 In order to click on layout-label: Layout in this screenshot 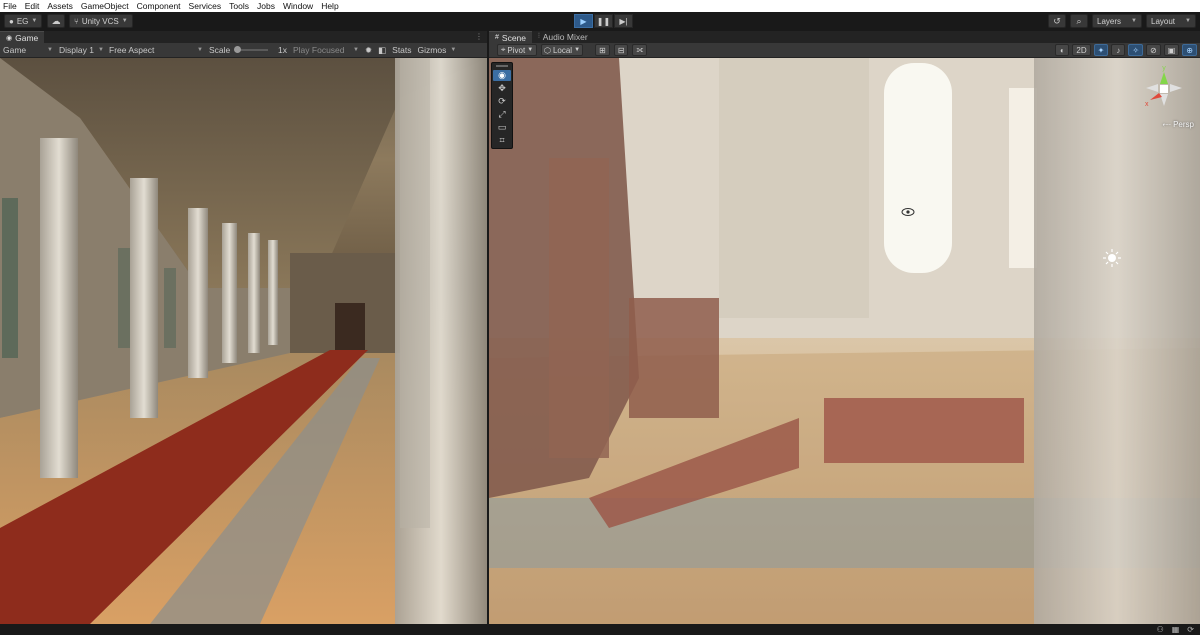, I will do `click(1163, 21)`.